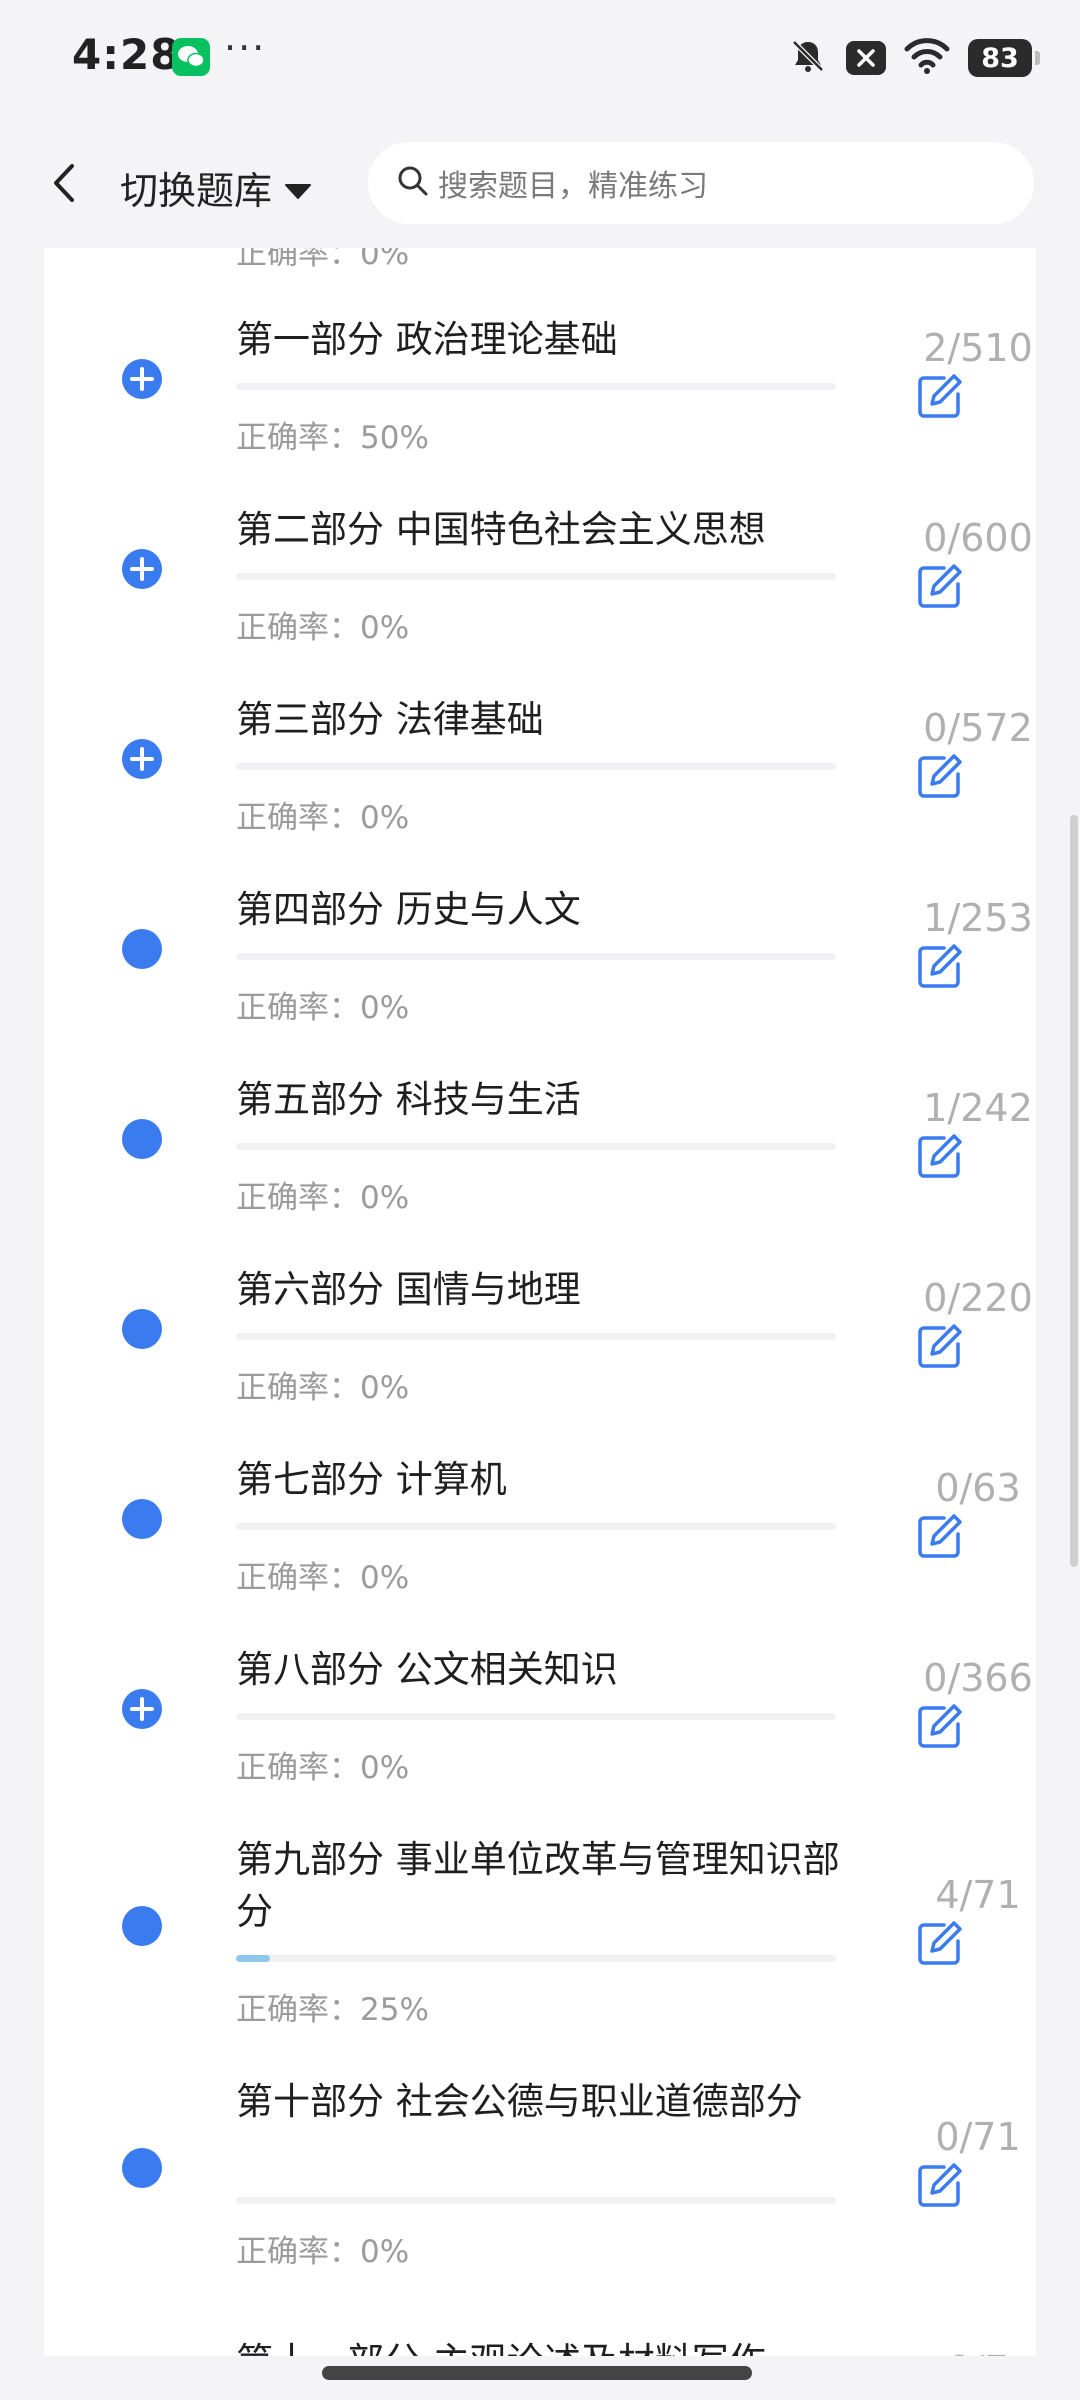 This screenshot has width=1080, height=2400. Describe the element at coordinates (540, 1359) in the screenshot. I see `list-item: 第六部分 国情与地理 正确率：0% 0/220` at that location.